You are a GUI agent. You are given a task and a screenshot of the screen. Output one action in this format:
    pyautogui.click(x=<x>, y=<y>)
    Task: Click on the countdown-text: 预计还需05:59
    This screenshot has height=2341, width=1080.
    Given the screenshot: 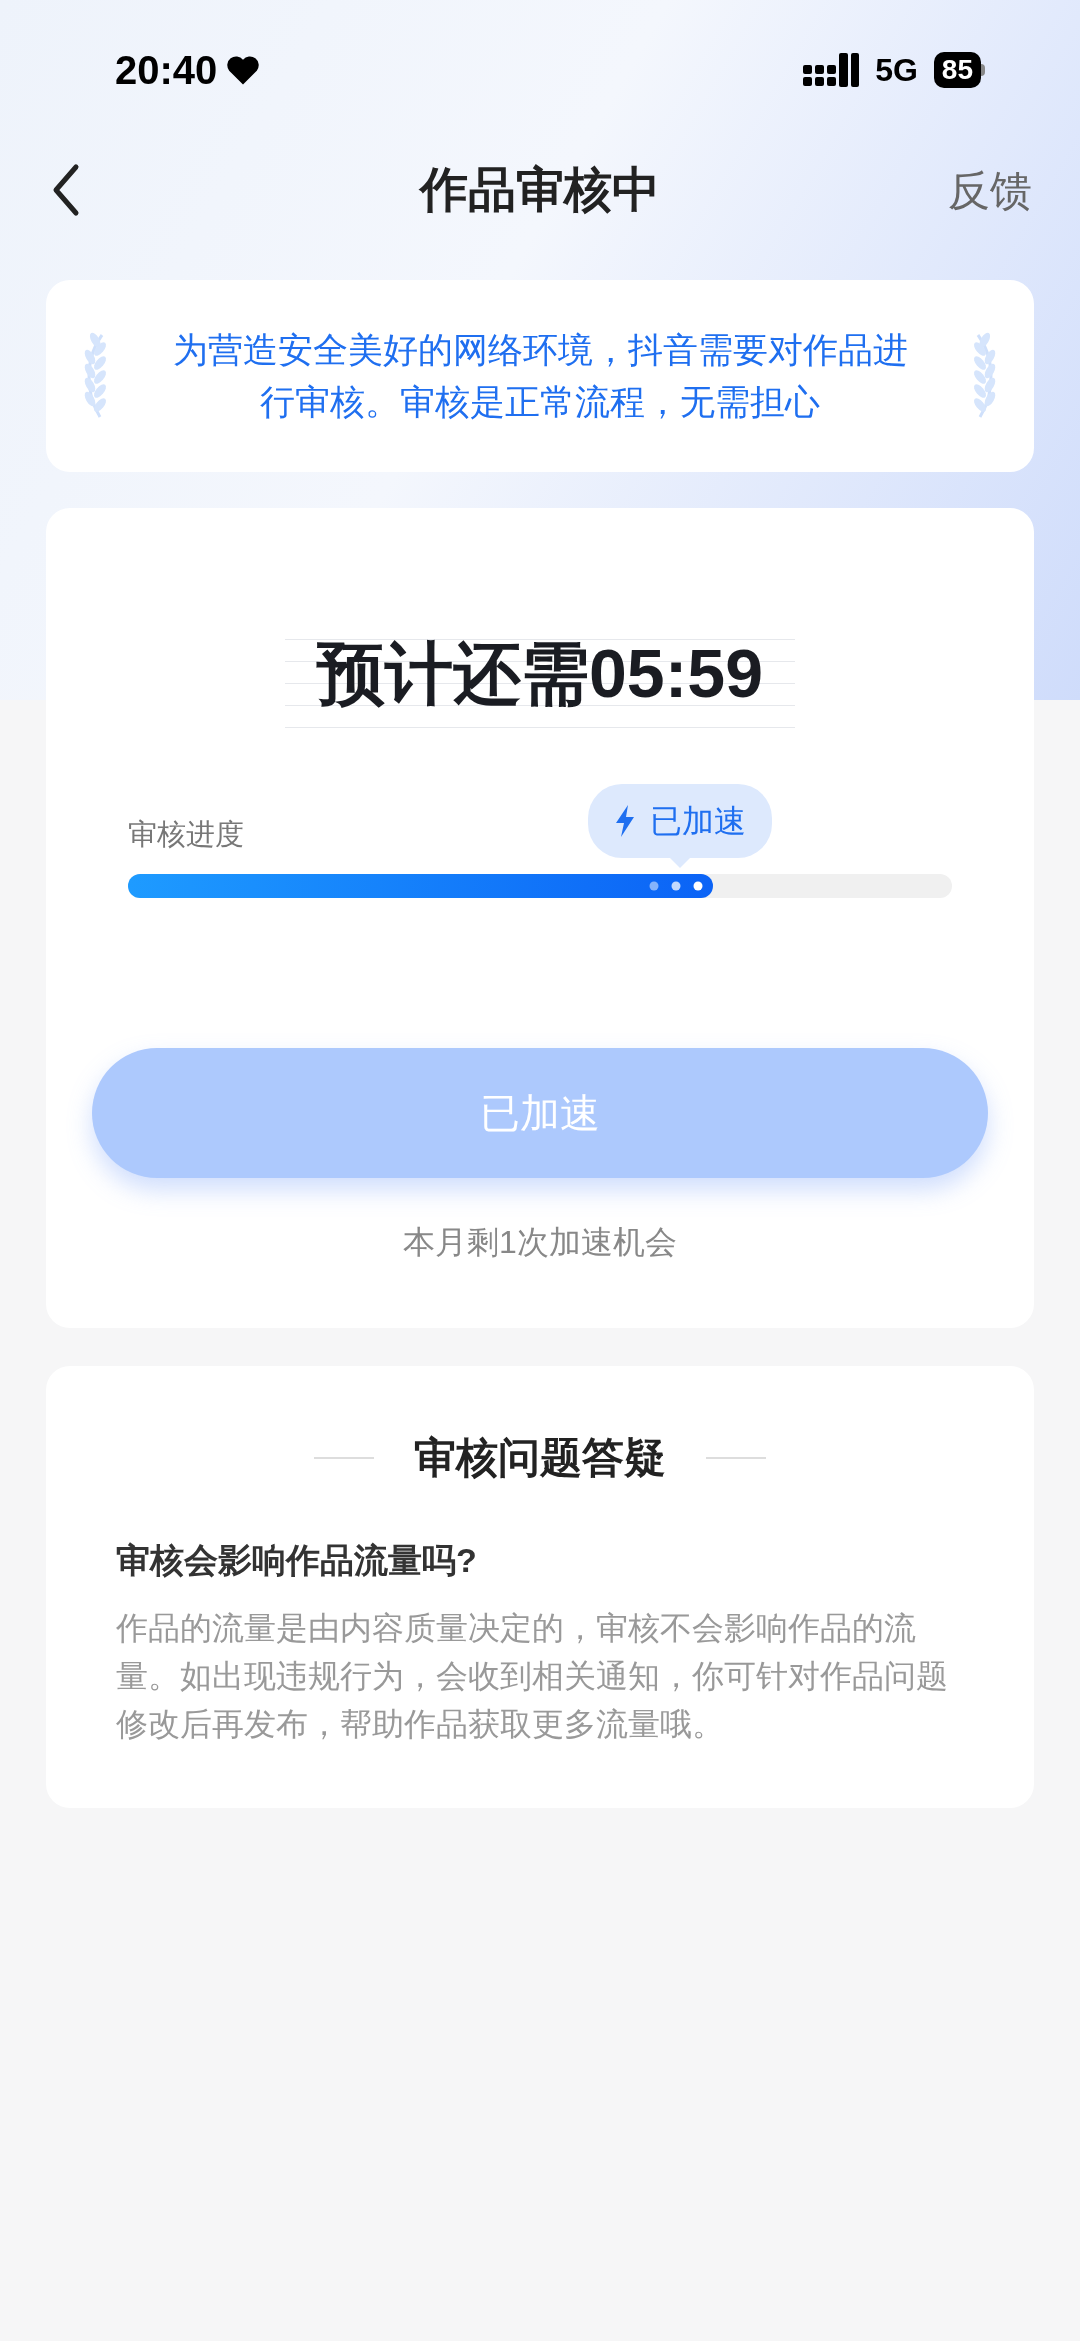 What is the action you would take?
    pyautogui.click(x=540, y=673)
    